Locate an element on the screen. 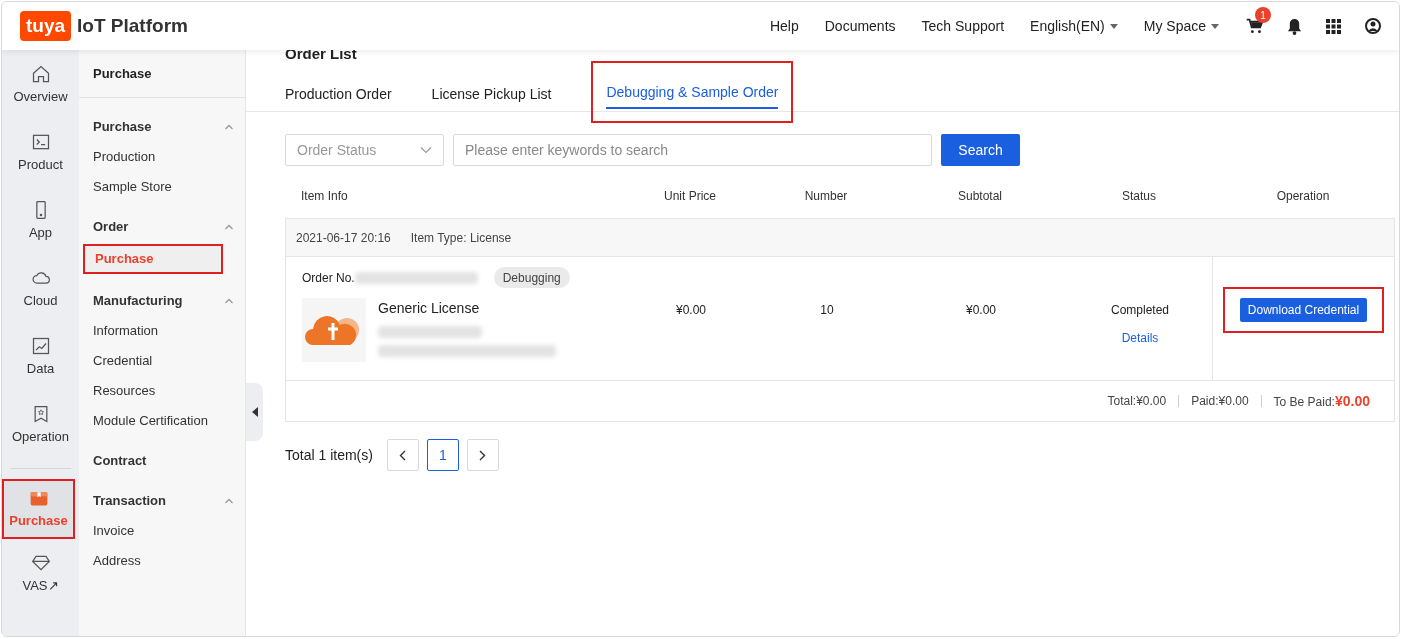 The width and height of the screenshot is (1403, 639). chevron-left-icon is located at coordinates (403, 455).